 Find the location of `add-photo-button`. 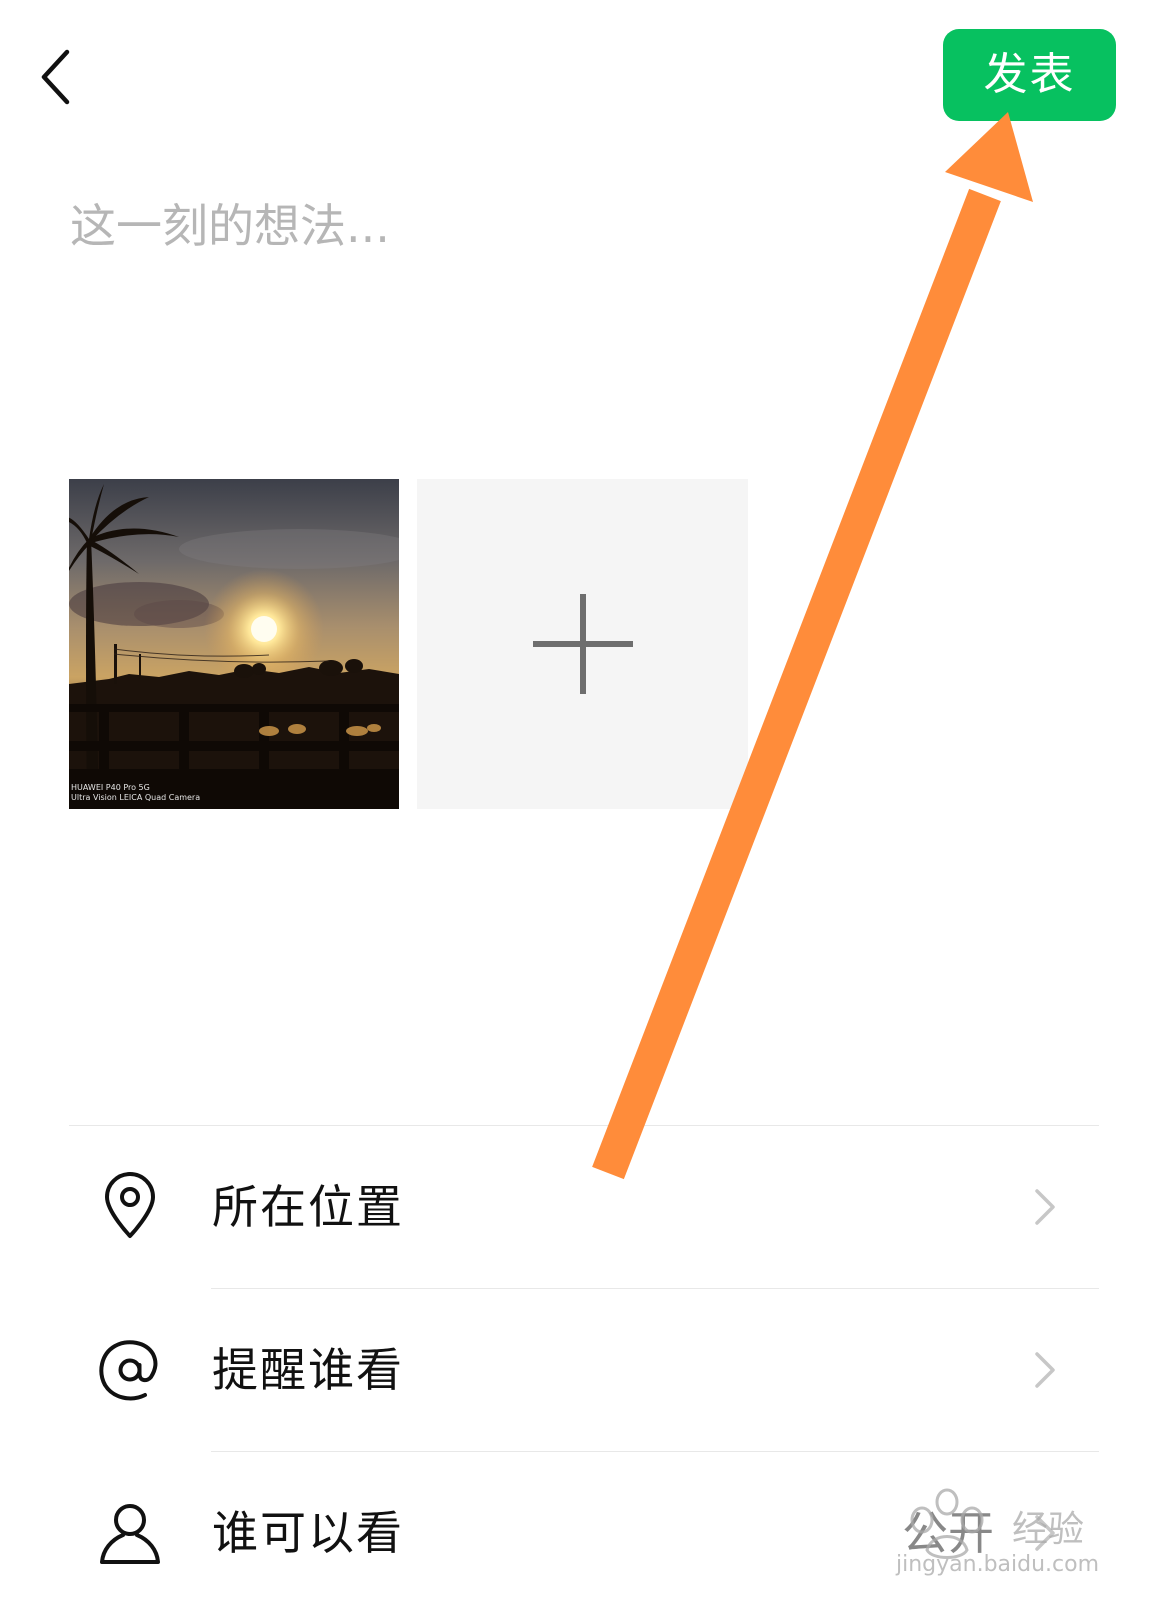

add-photo-button is located at coordinates (582, 644).